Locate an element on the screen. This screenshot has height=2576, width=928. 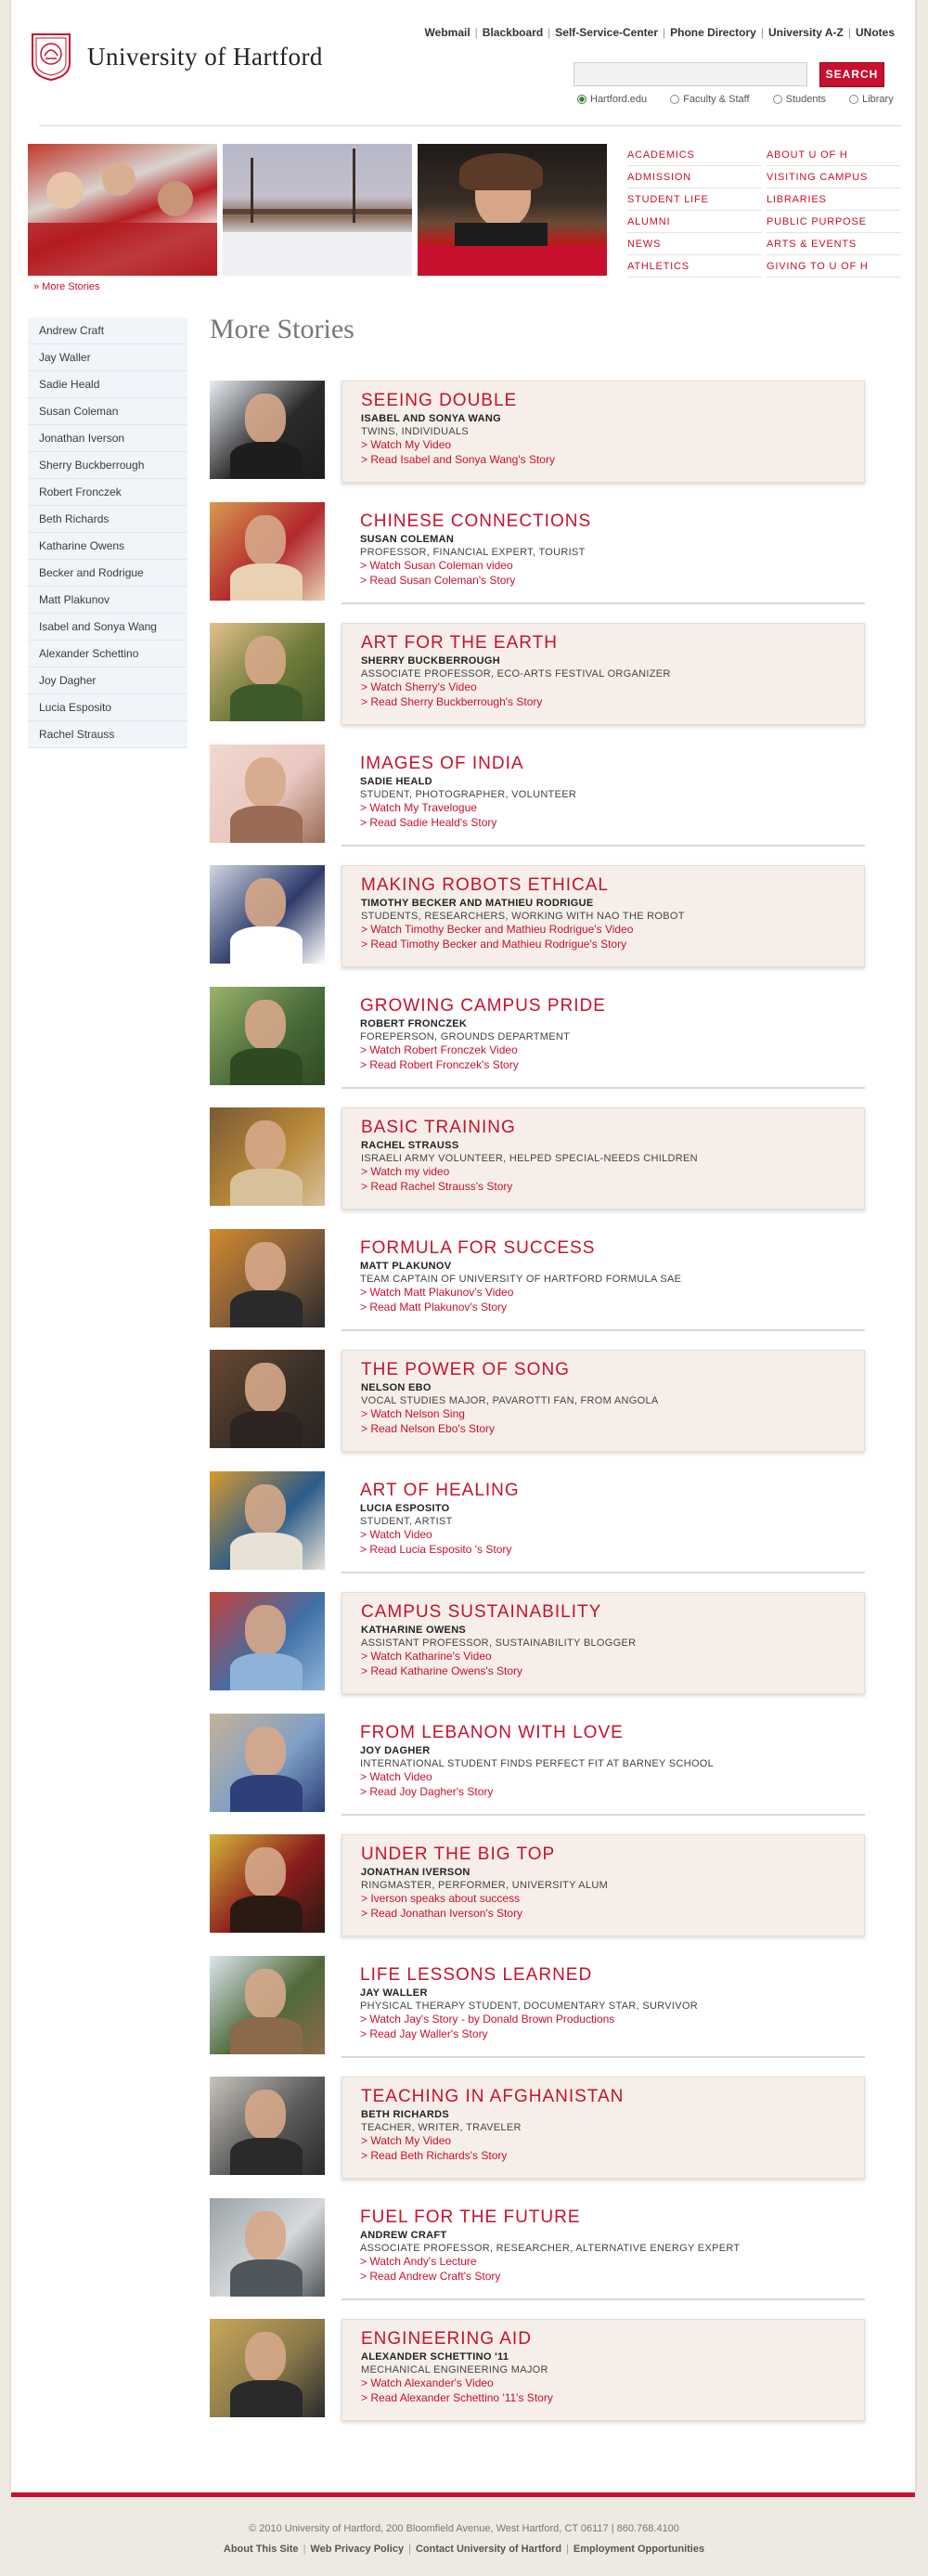
story-title: ENGINEERING AID is located at coordinates (613, 2339).